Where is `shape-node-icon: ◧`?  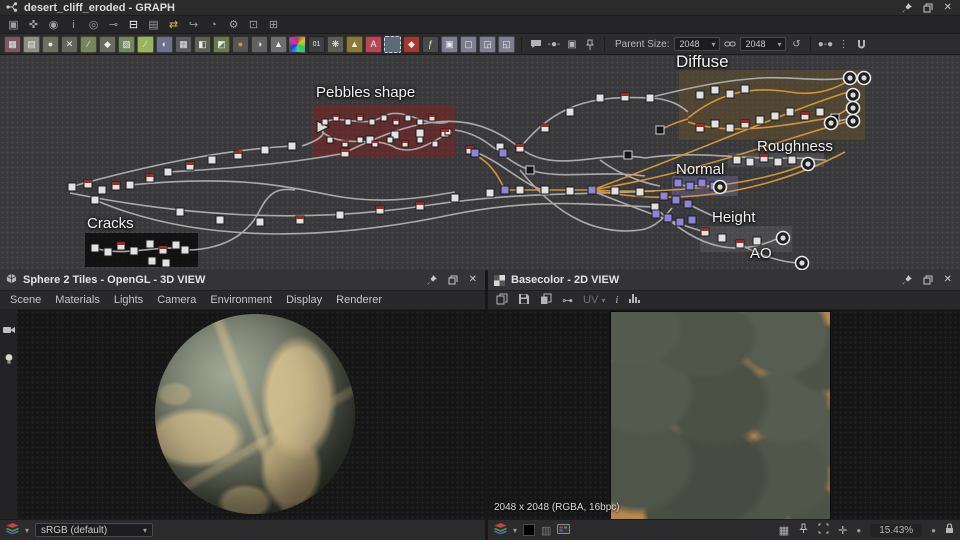 shape-node-icon: ◧ is located at coordinates (202, 44).